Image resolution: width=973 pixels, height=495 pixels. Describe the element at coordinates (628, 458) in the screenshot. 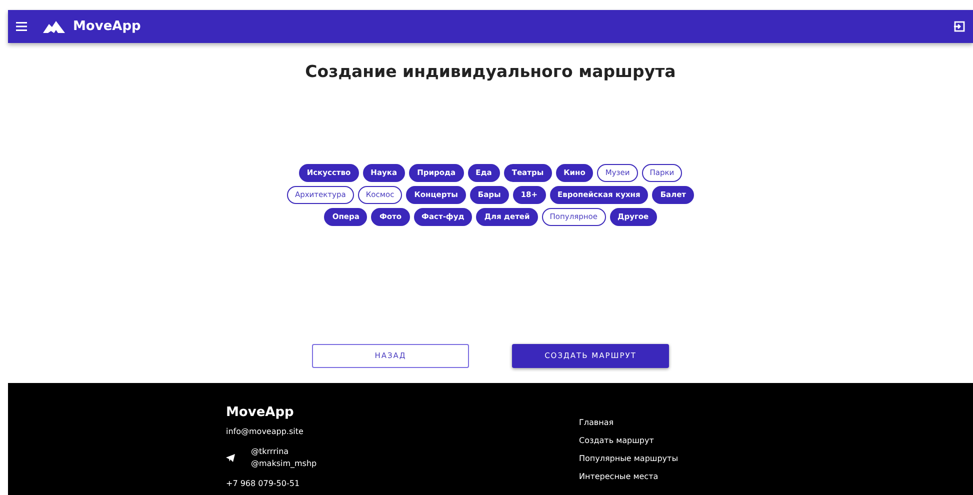

I see `footer-link: Популярные маршруты` at that location.